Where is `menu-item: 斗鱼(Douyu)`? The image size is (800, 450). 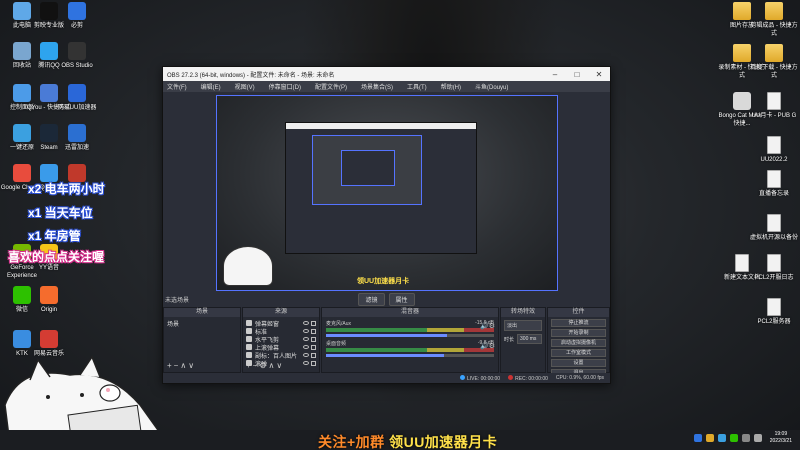 menu-item: 斗鱼(Douyu) is located at coordinates (491, 86).